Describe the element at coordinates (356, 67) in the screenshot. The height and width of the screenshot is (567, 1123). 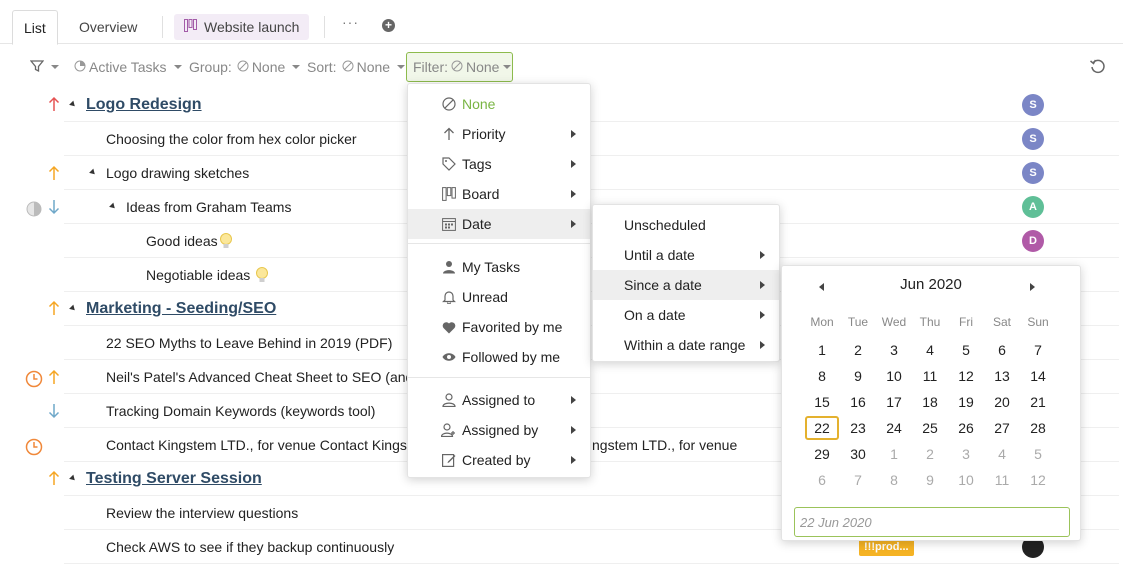
I see `sort-dropdown: Sort: None` at that location.